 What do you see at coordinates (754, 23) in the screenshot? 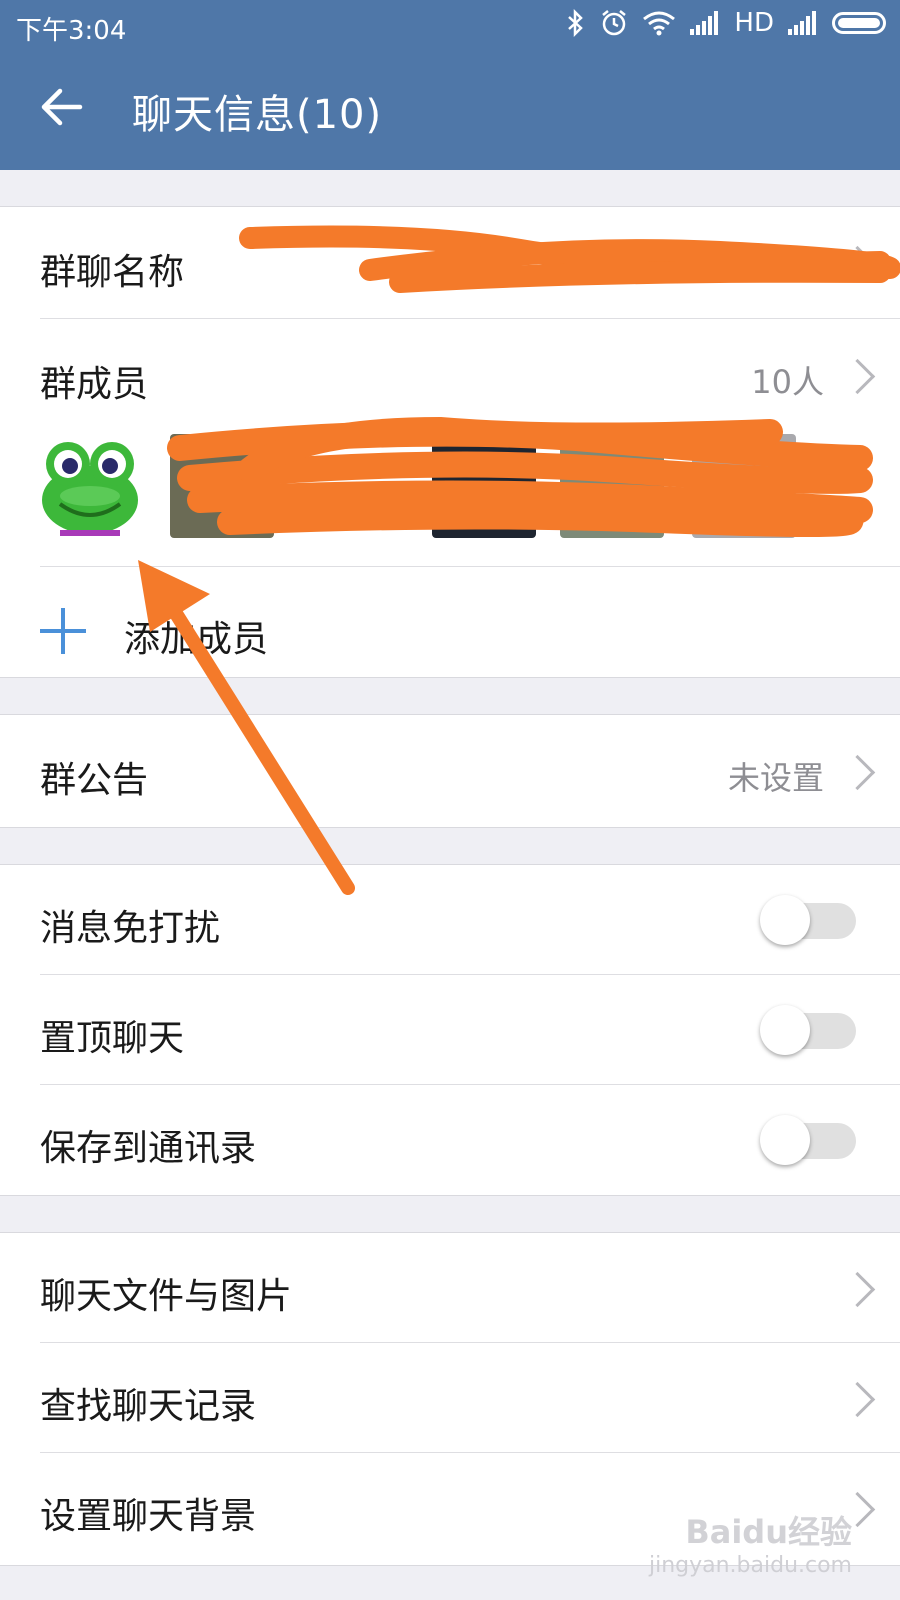
I see `network-type: HD` at bounding box center [754, 23].